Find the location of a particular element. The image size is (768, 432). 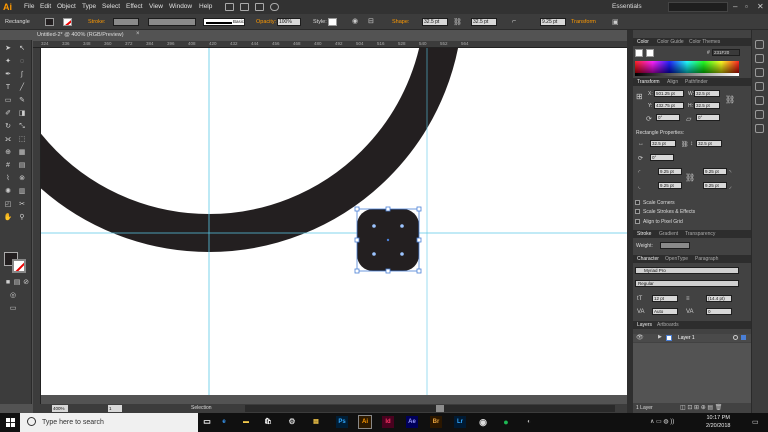

direct-selection-tool-icon: ↖ is located at coordinates (22, 48).